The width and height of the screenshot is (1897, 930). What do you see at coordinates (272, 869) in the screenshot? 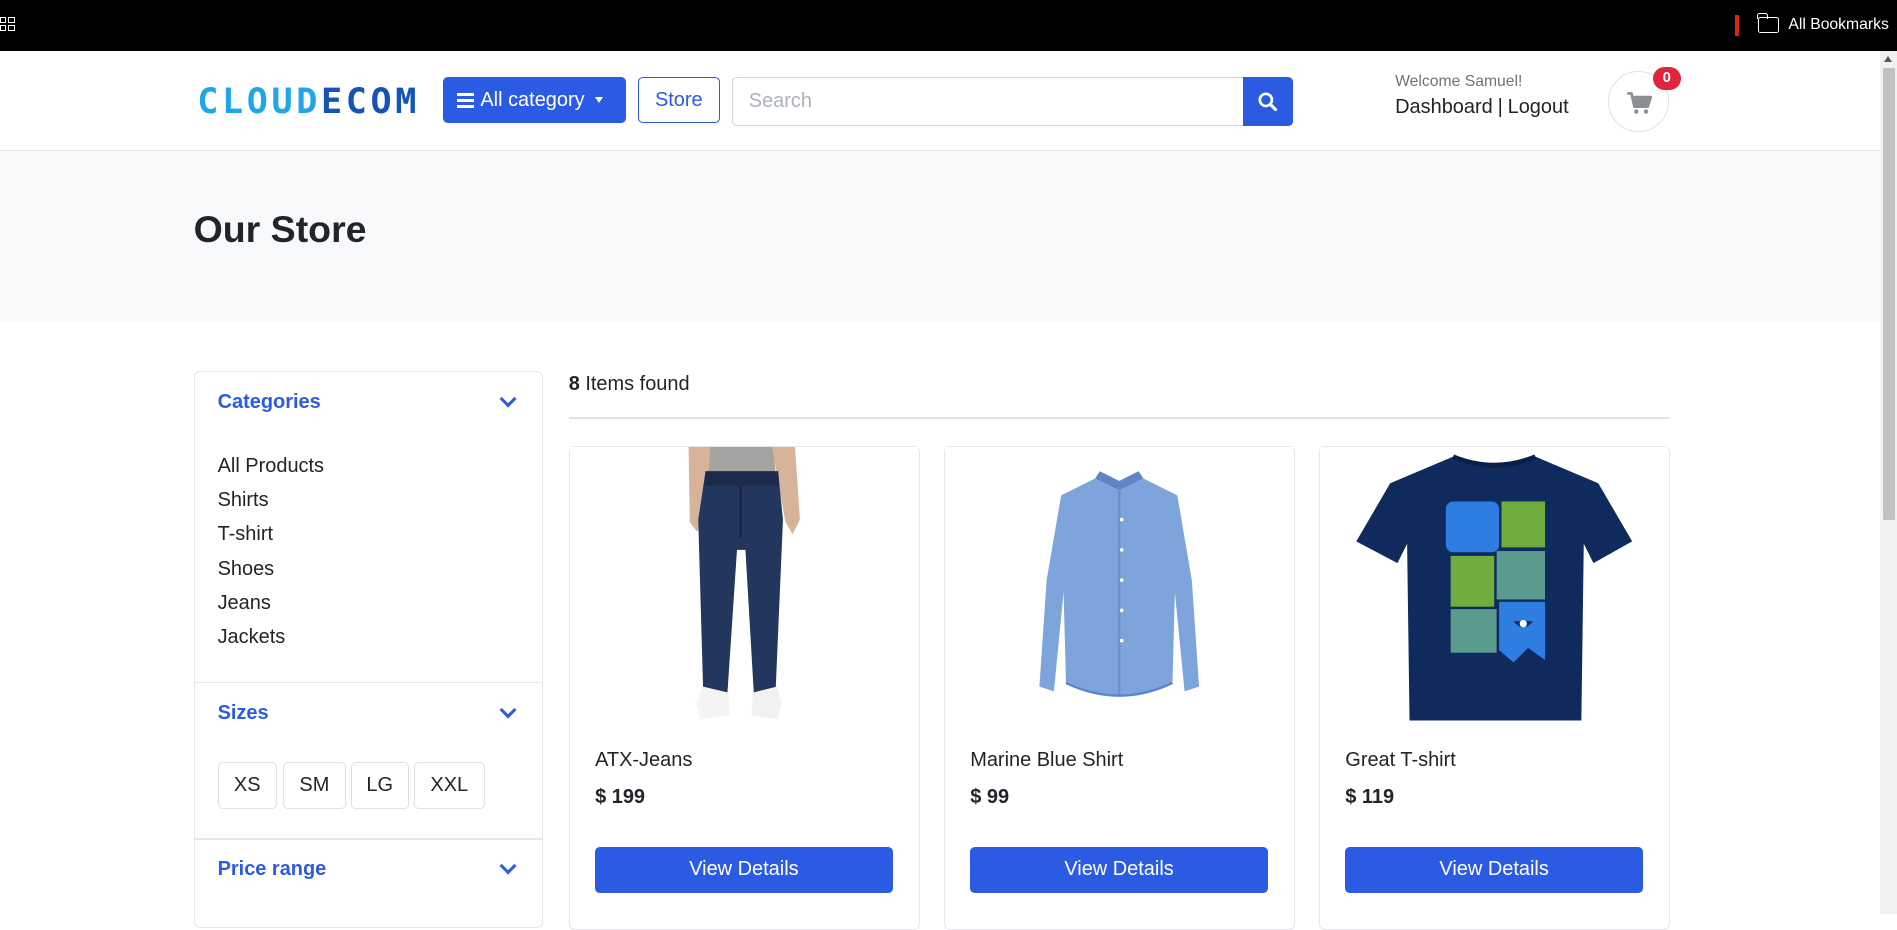
I see `price-range-toggle: Price range` at bounding box center [272, 869].